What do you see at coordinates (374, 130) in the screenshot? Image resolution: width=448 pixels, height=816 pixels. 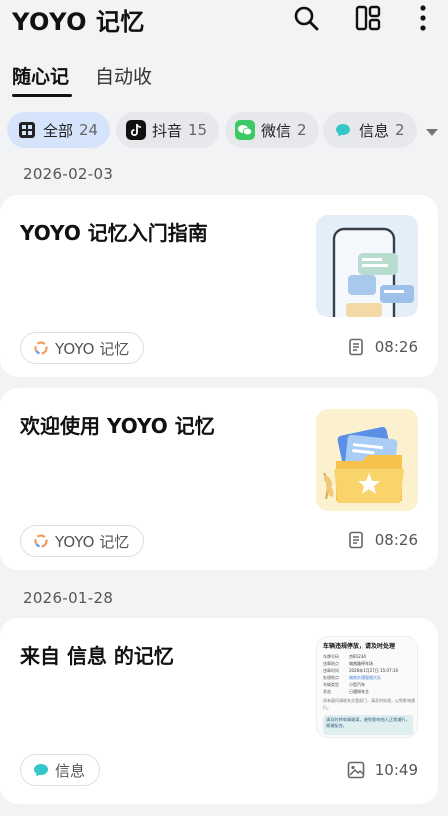 I see `filter-chip-label: 信息` at bounding box center [374, 130].